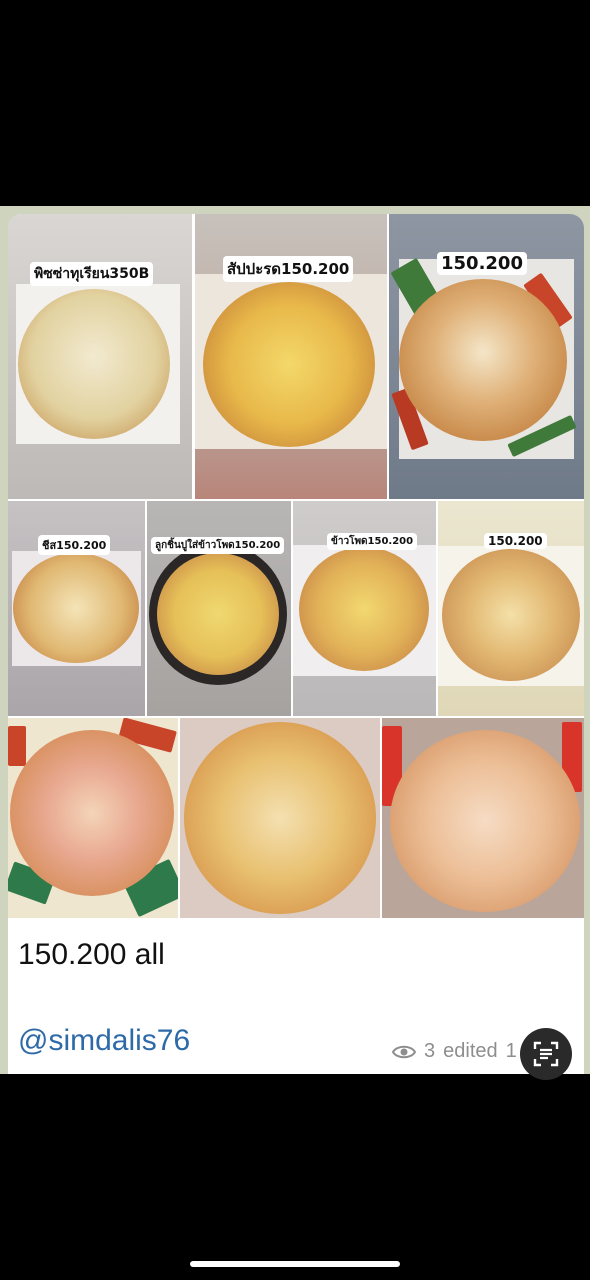  What do you see at coordinates (511, 1051) in the screenshot?
I see `timestamp: 1` at bounding box center [511, 1051].